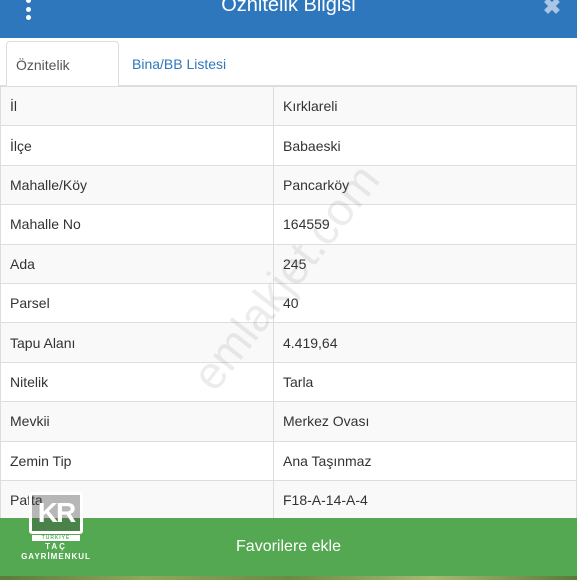 Image resolution: width=577 pixels, height=580 pixels. I want to click on attribute-value: Babaeski, so click(425, 145).